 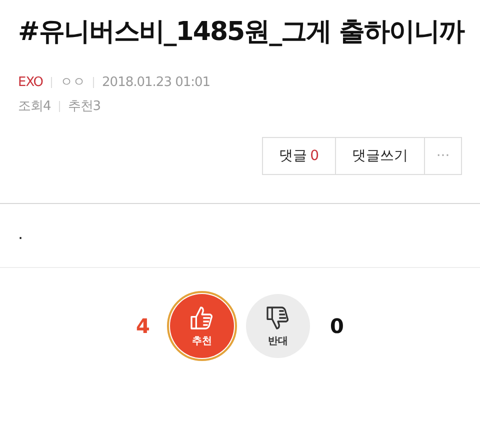 What do you see at coordinates (156, 82) in the screenshot?
I see `meta-text: 2018.01.23 01:01` at bounding box center [156, 82].